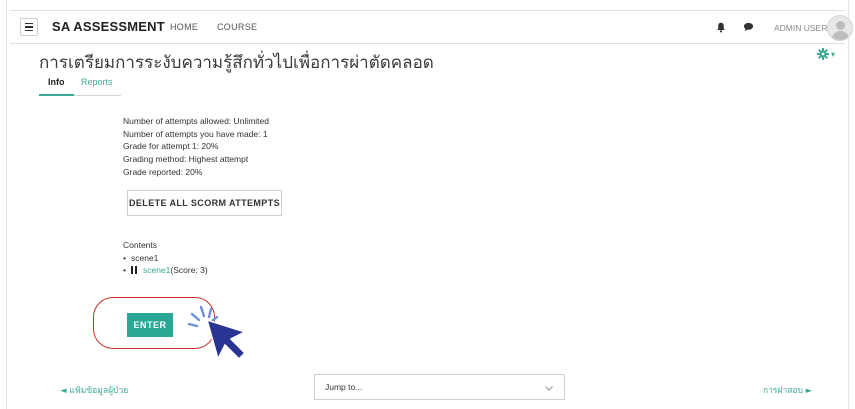  Describe the element at coordinates (204, 203) in the screenshot. I see `delete-attempts-button: DELETE ALL SCORM ATTEMPTS` at that location.